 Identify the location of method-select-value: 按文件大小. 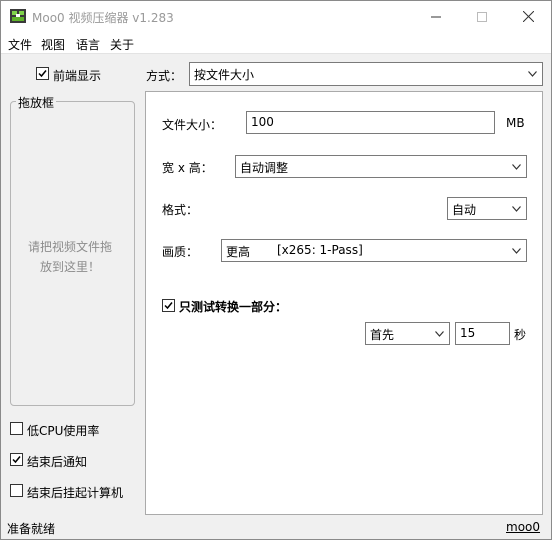
(224, 75).